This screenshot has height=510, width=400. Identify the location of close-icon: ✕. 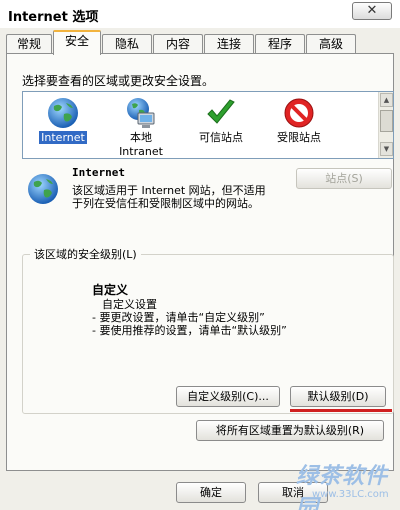
(372, 10).